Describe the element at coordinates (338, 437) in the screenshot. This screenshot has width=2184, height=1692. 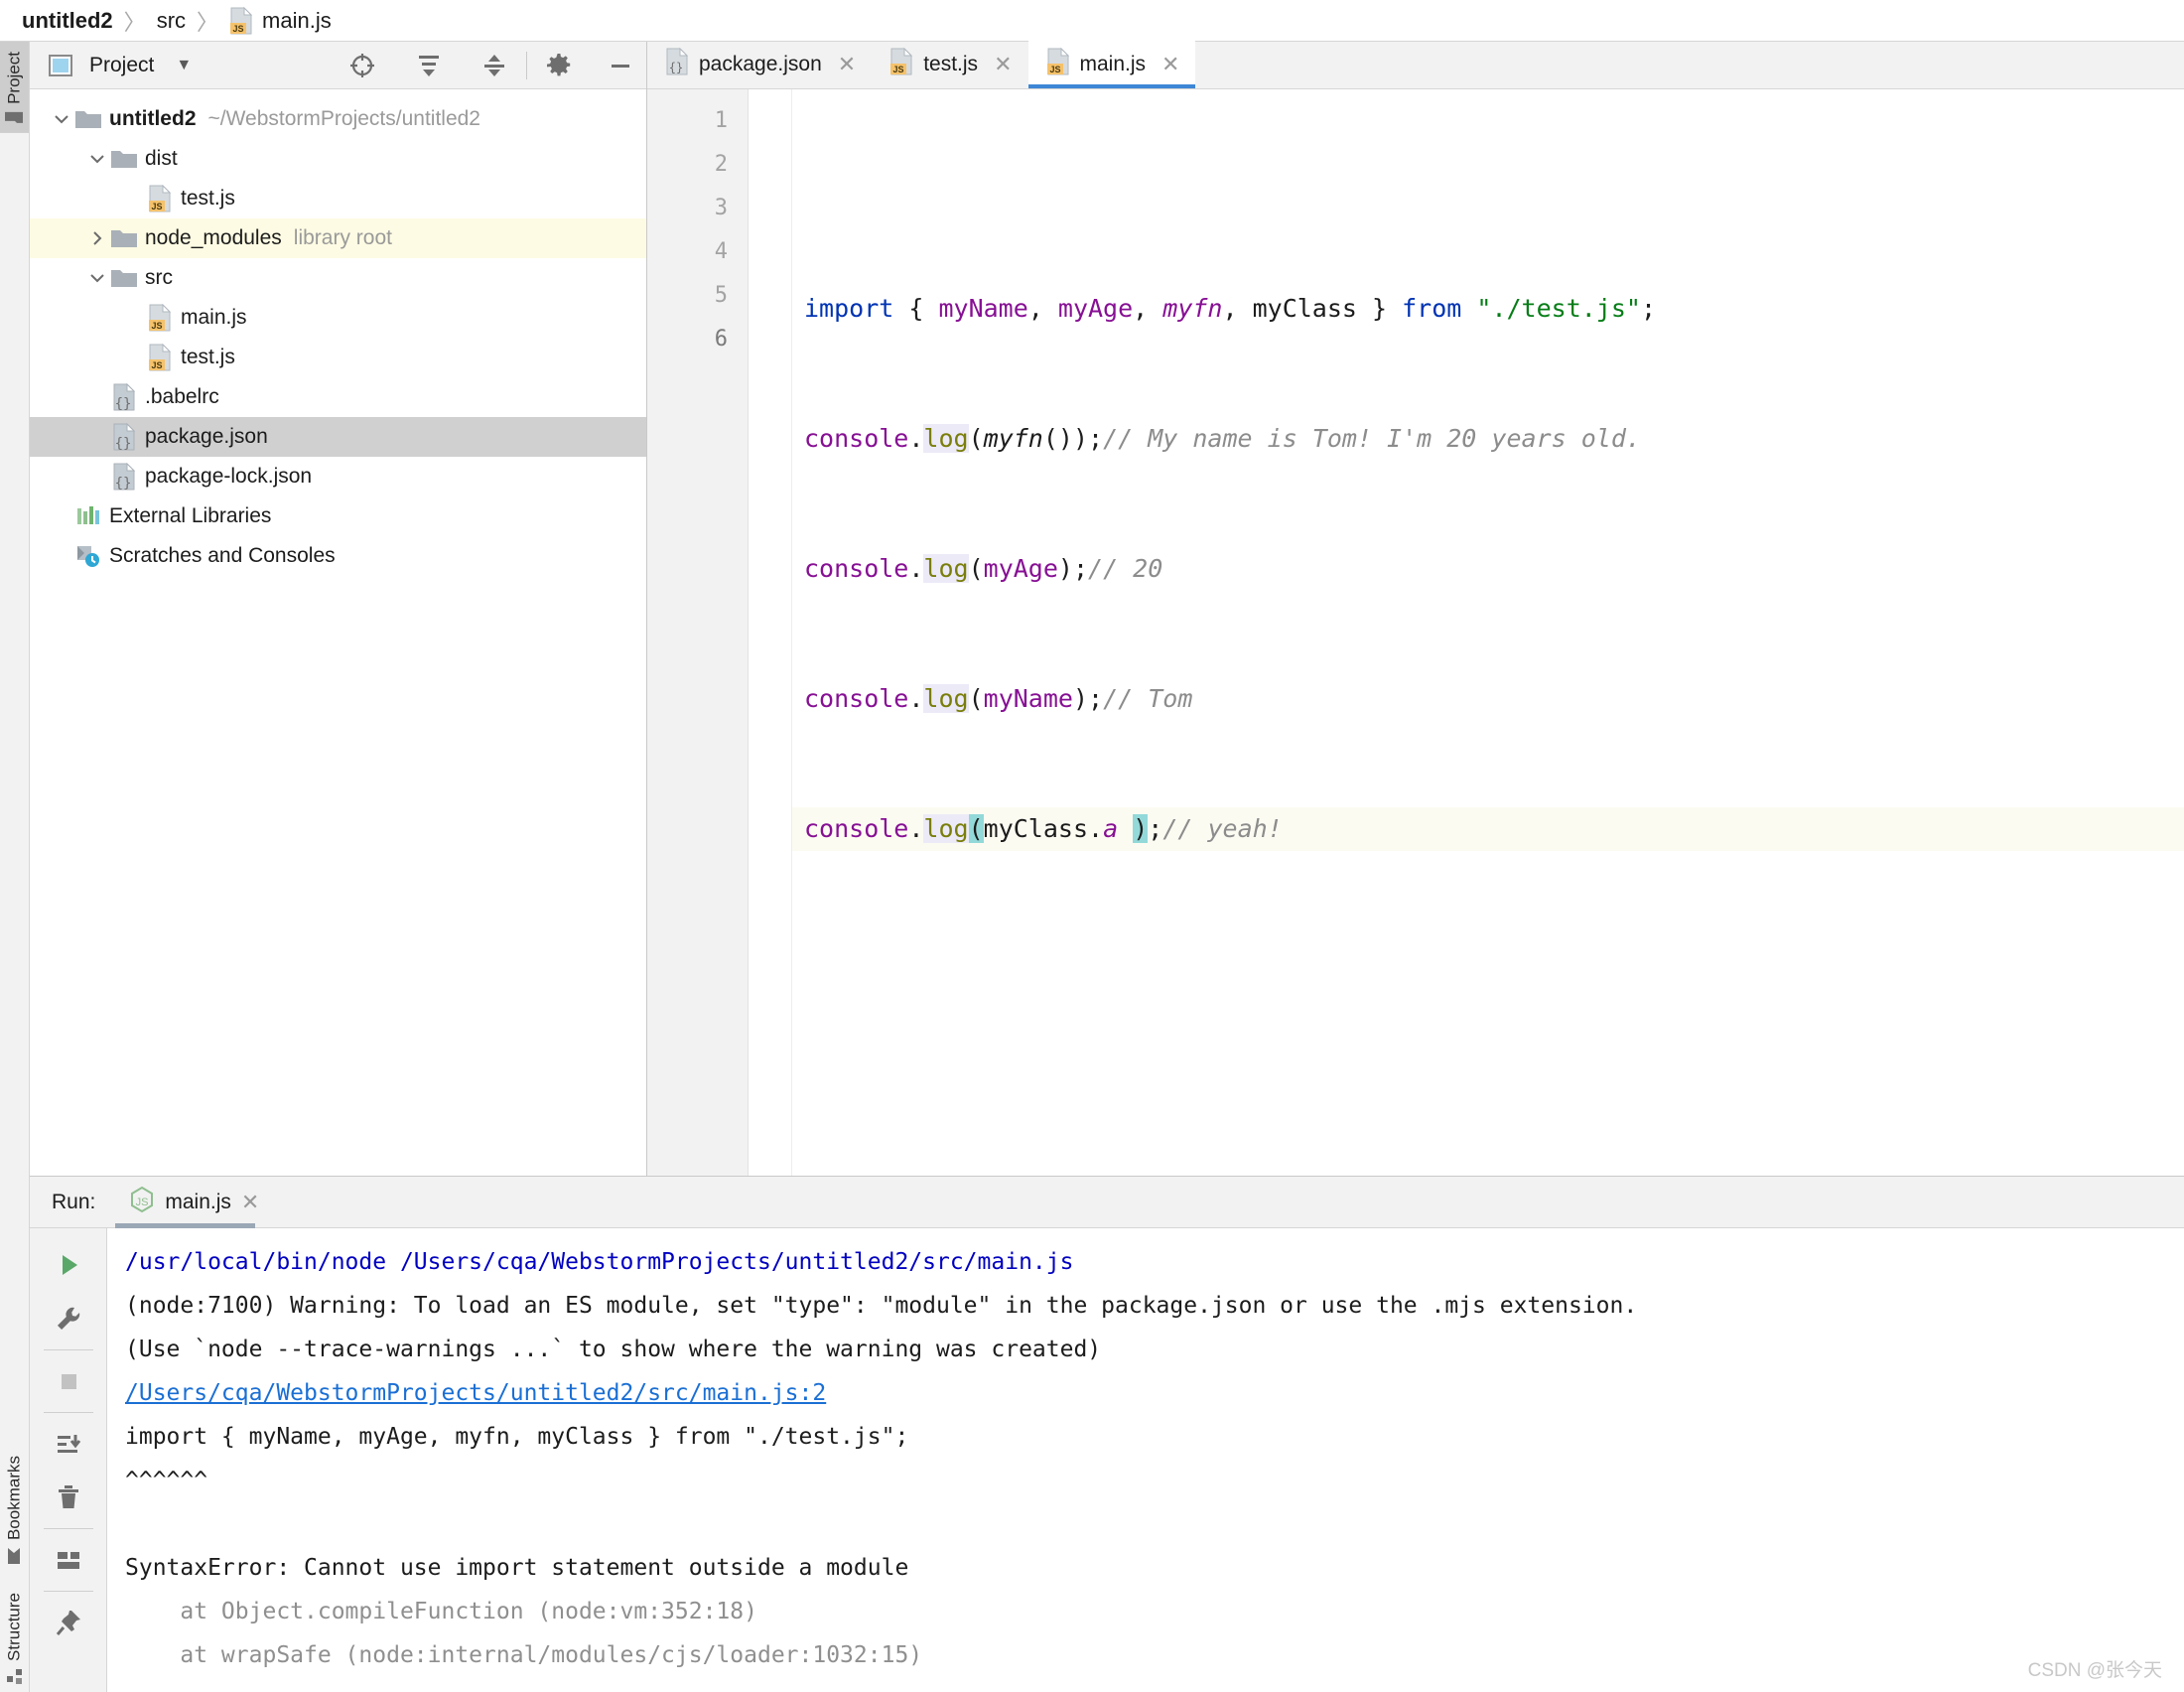
I see `tree-row: {} package.json` at that location.